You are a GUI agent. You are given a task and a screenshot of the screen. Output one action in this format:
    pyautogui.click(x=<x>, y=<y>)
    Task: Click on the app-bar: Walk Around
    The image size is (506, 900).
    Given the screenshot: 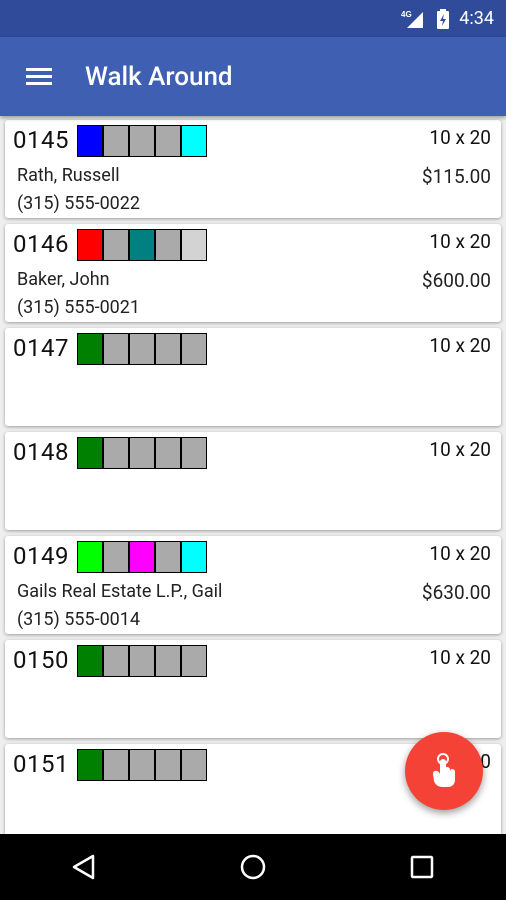 What is the action you would take?
    pyautogui.click(x=253, y=76)
    